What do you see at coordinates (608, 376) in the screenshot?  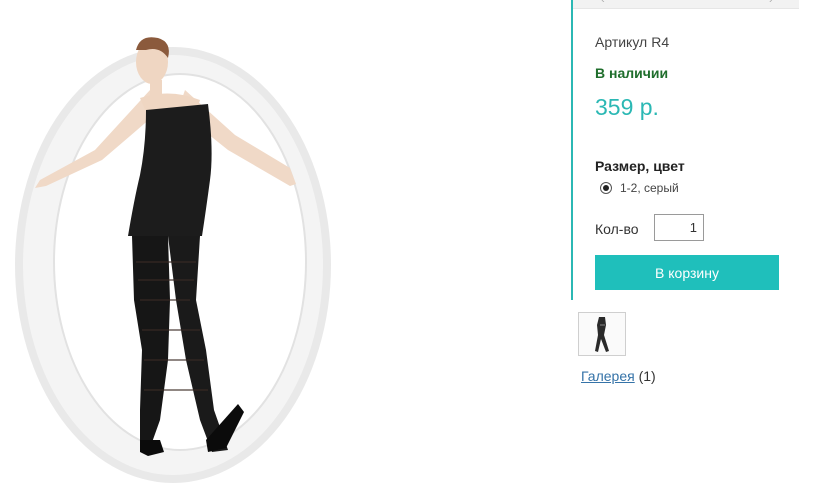 I see `gallery-link: Галерея` at bounding box center [608, 376].